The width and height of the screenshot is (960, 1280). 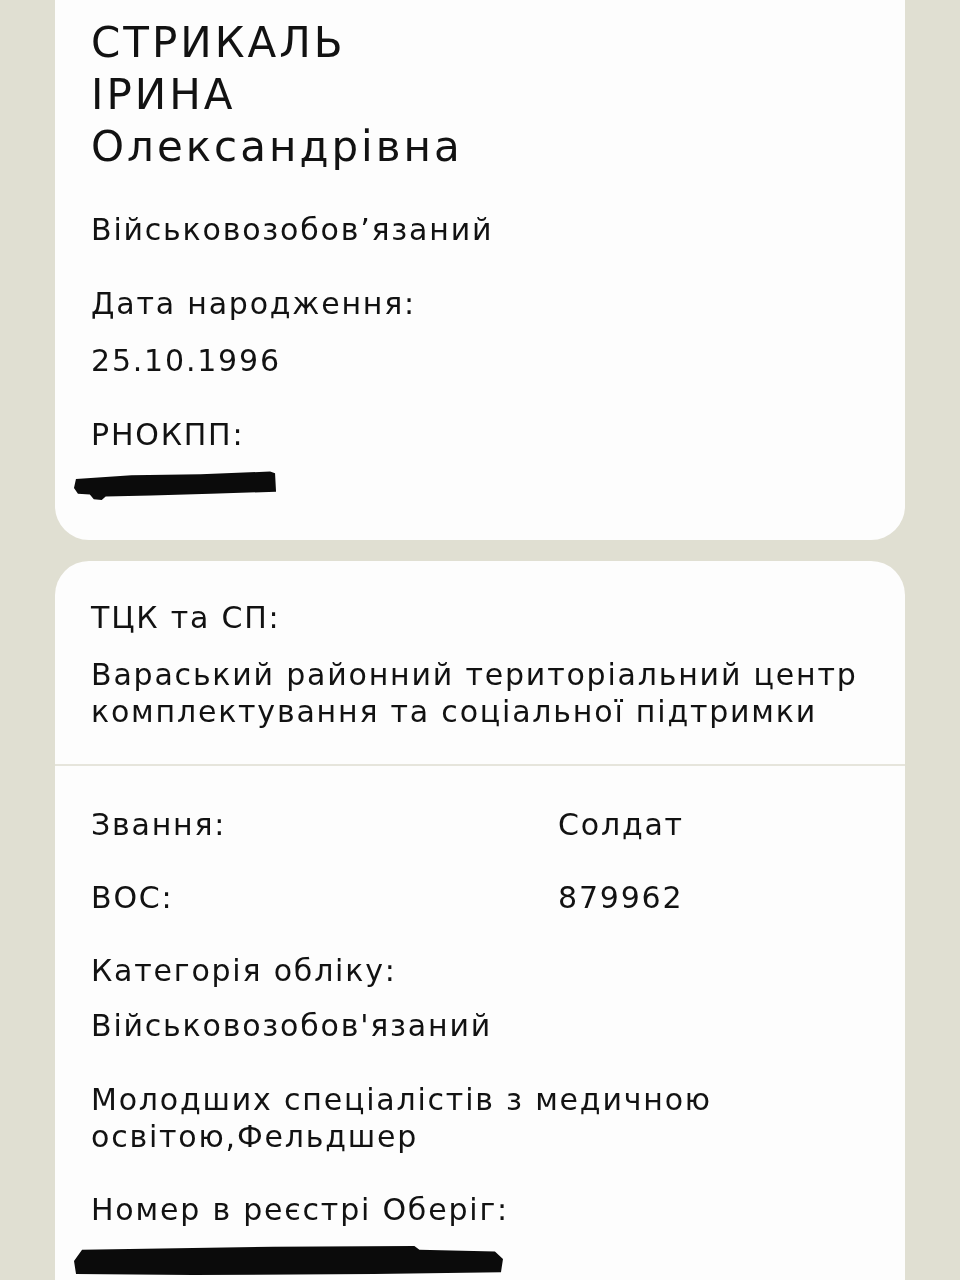 What do you see at coordinates (159, 825) in the screenshot?
I see `field-label: Звання:` at bounding box center [159, 825].